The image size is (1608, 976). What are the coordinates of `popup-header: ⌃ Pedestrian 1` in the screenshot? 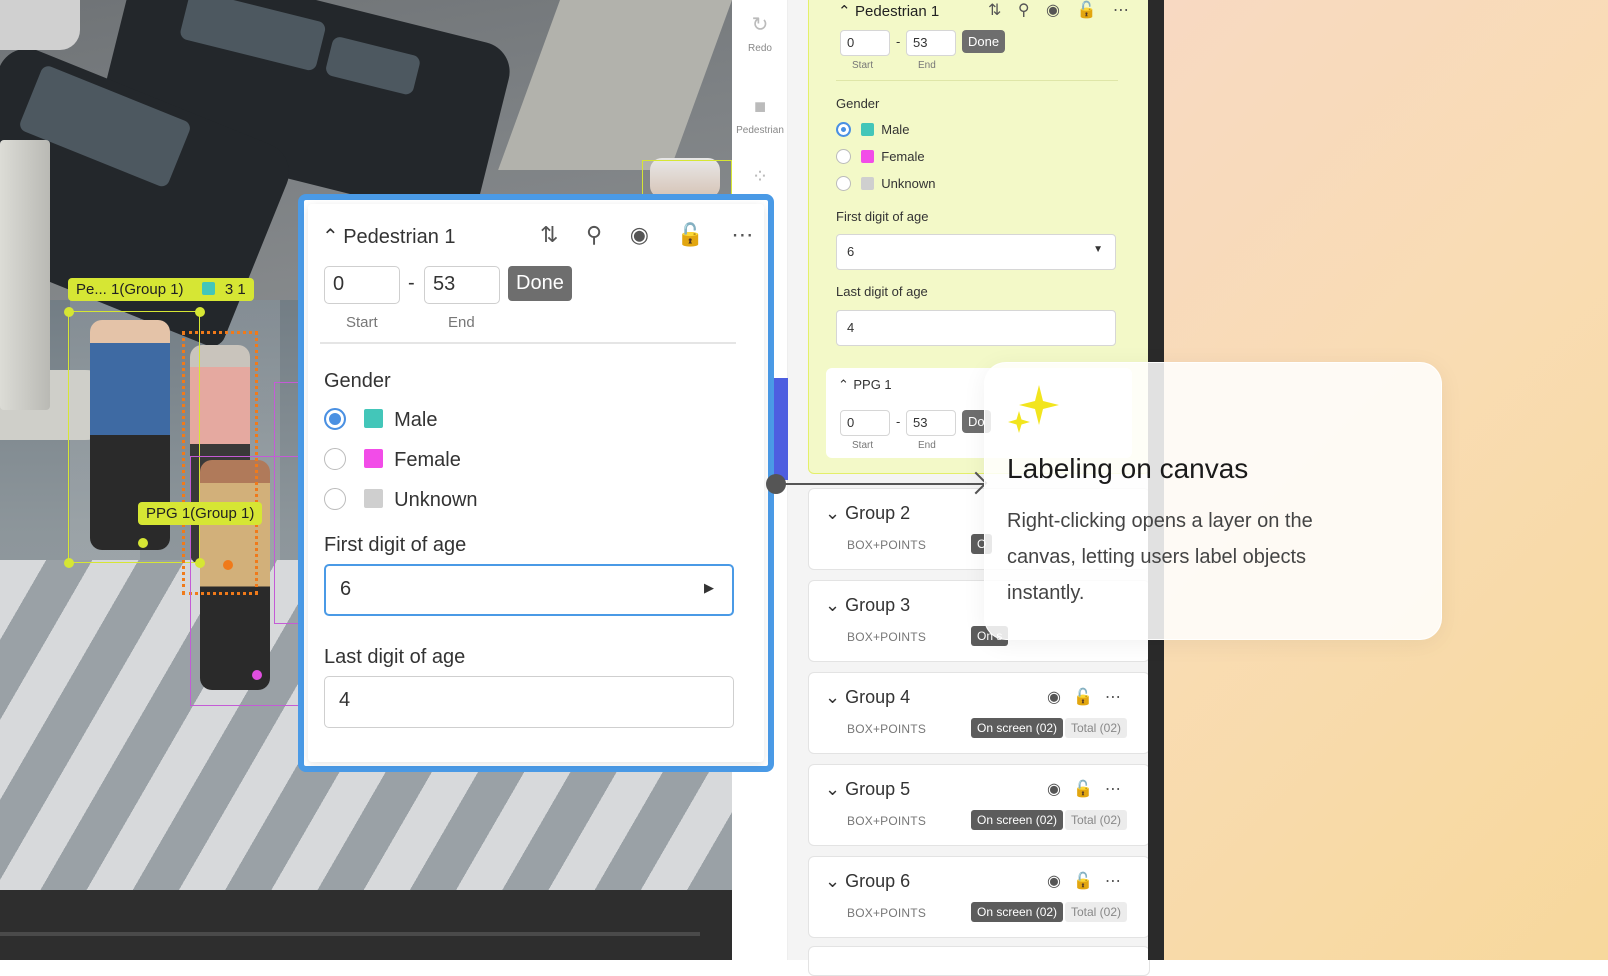 It's located at (389, 236).